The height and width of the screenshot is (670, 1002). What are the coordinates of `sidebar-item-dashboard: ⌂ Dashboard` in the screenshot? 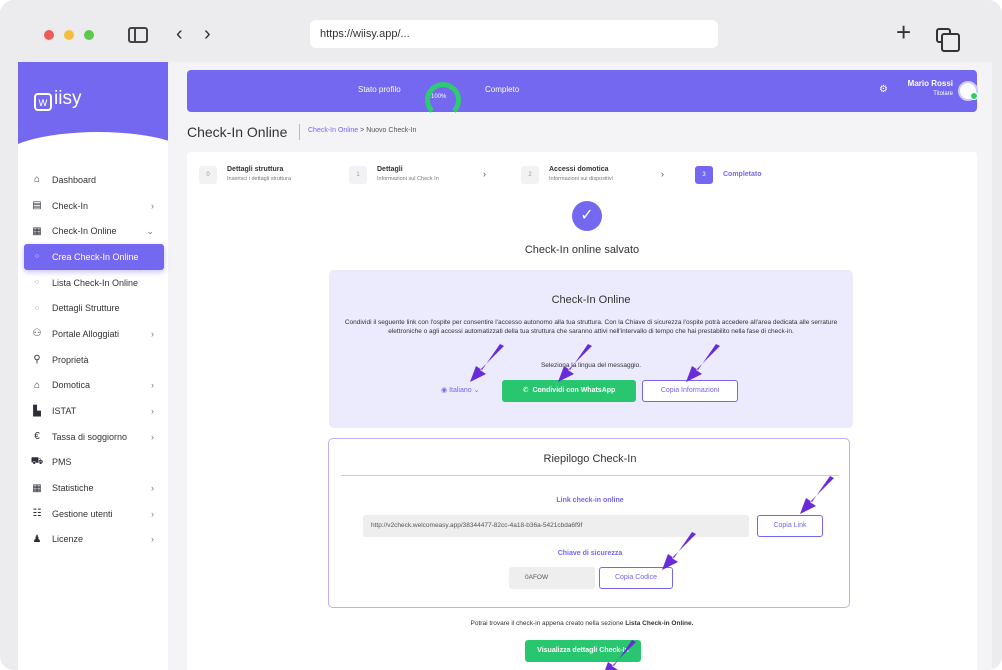 It's located at (94, 180).